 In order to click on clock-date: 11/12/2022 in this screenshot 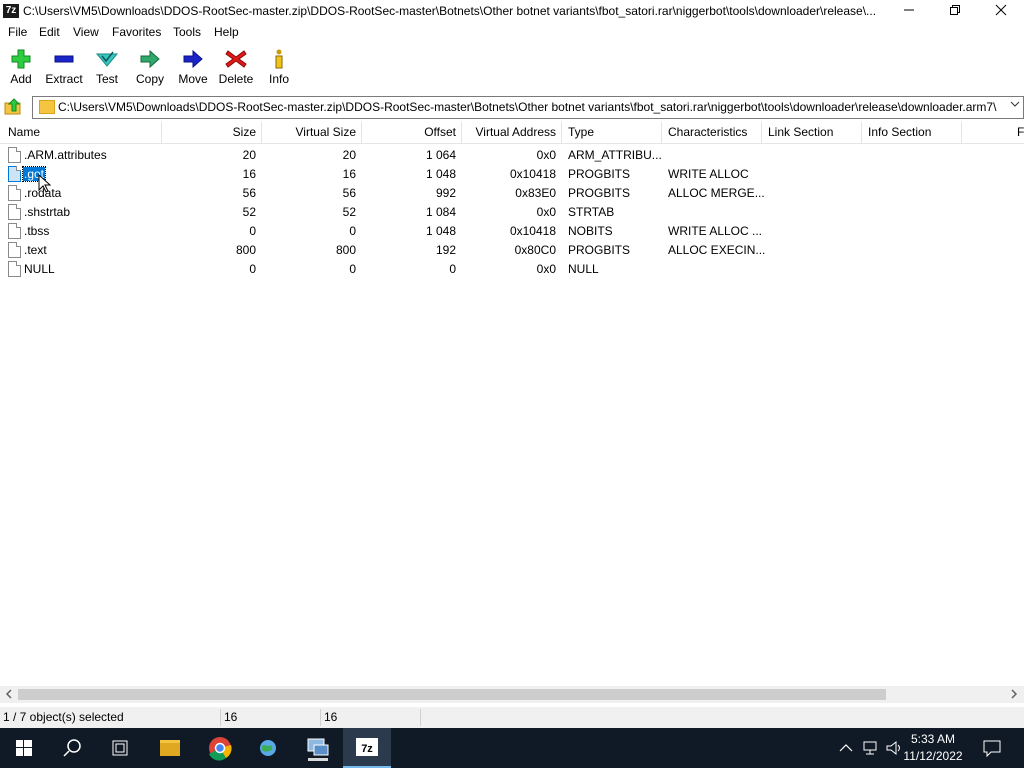, I will do `click(933, 756)`.